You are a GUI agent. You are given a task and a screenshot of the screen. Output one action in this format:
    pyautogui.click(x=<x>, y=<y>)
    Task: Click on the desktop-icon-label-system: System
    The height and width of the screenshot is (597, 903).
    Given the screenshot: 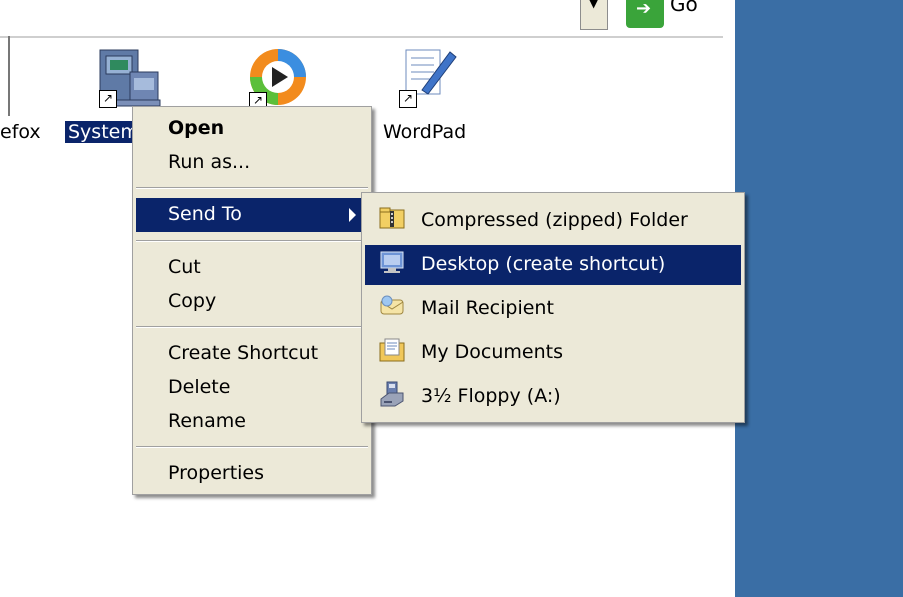 What is the action you would take?
    pyautogui.click(x=103, y=132)
    